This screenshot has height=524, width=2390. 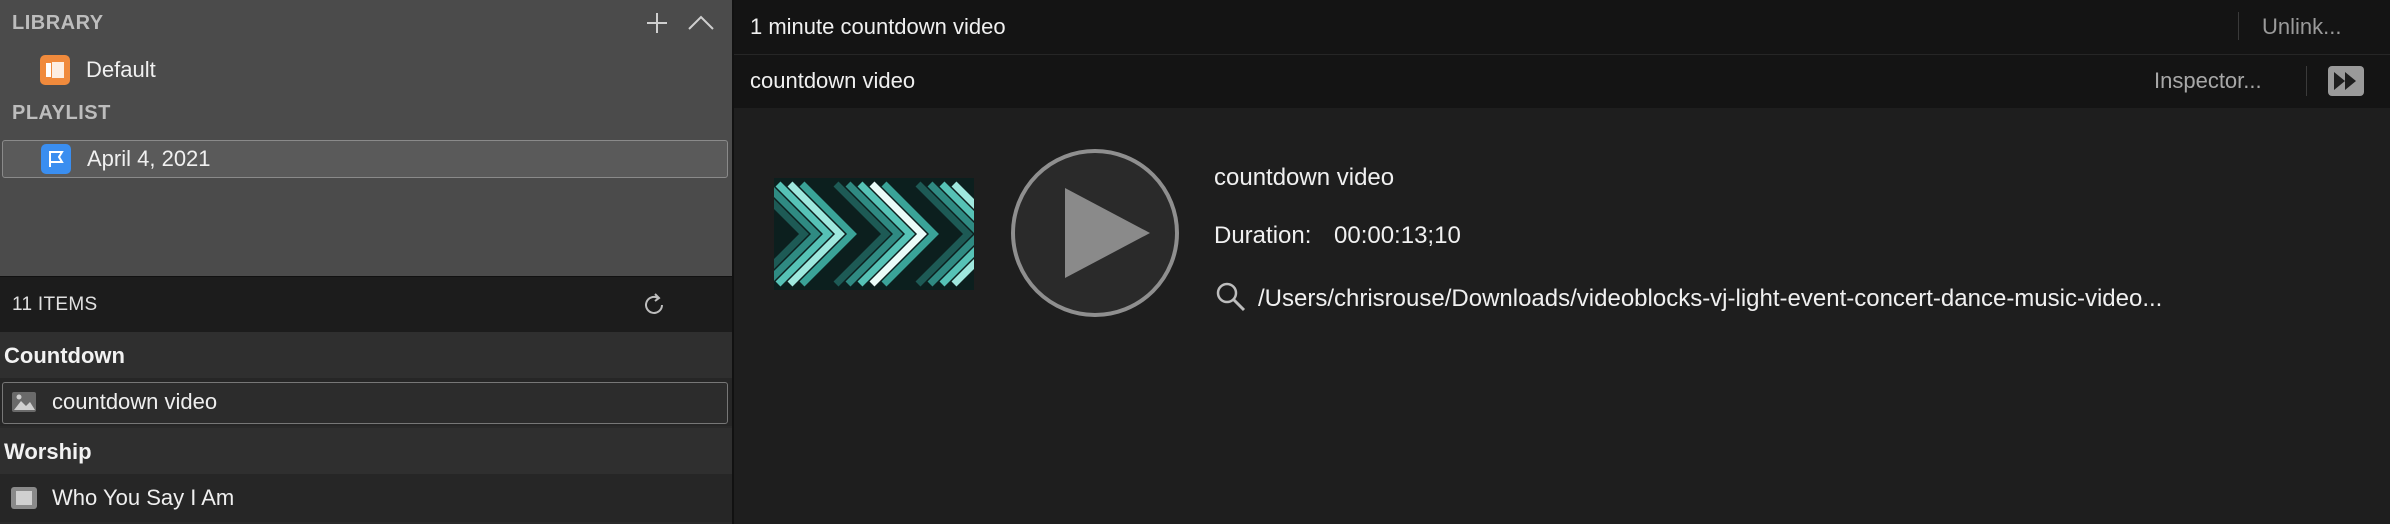 I want to click on media-title: countdown video, so click(x=1304, y=177).